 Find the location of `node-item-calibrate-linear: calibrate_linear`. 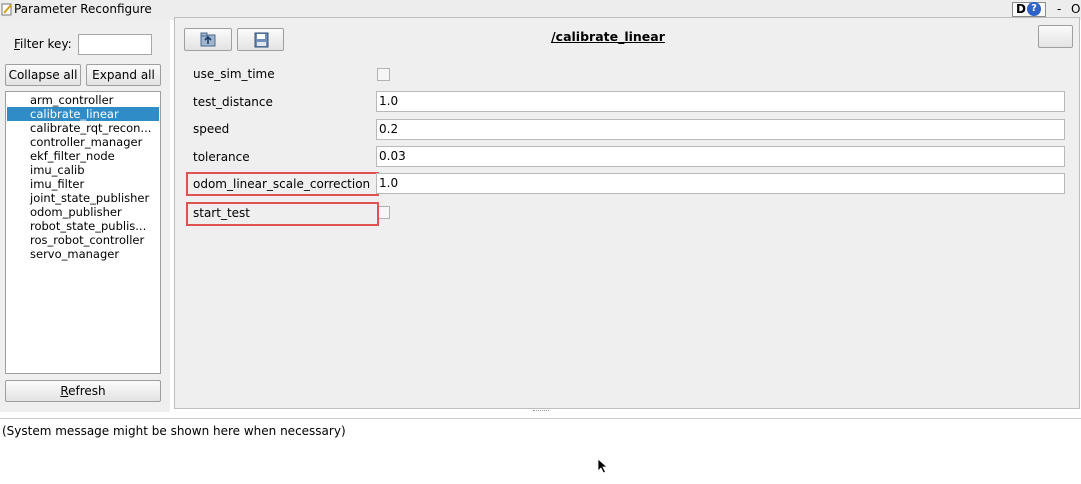

node-item-calibrate-linear: calibrate_linear is located at coordinates (83, 114).